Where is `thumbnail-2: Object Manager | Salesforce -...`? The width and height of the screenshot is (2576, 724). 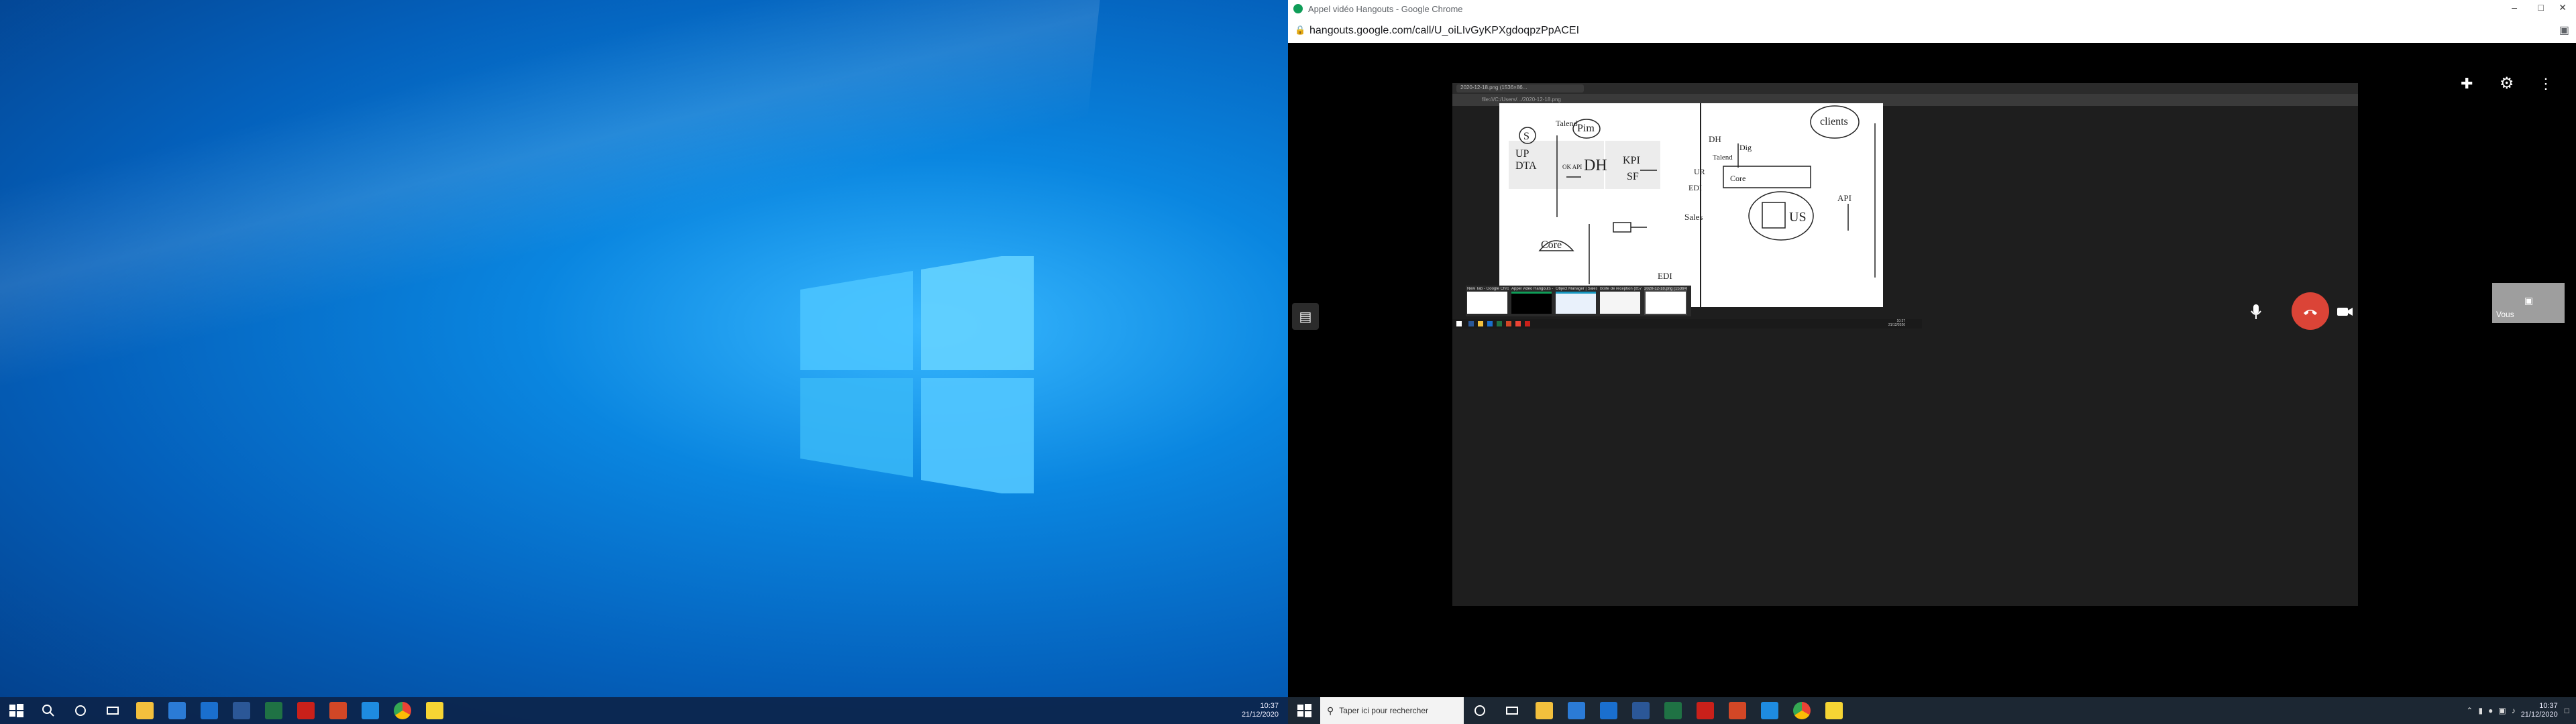 thumbnail-2: Object Manager | Salesforce -... is located at coordinates (1576, 301).